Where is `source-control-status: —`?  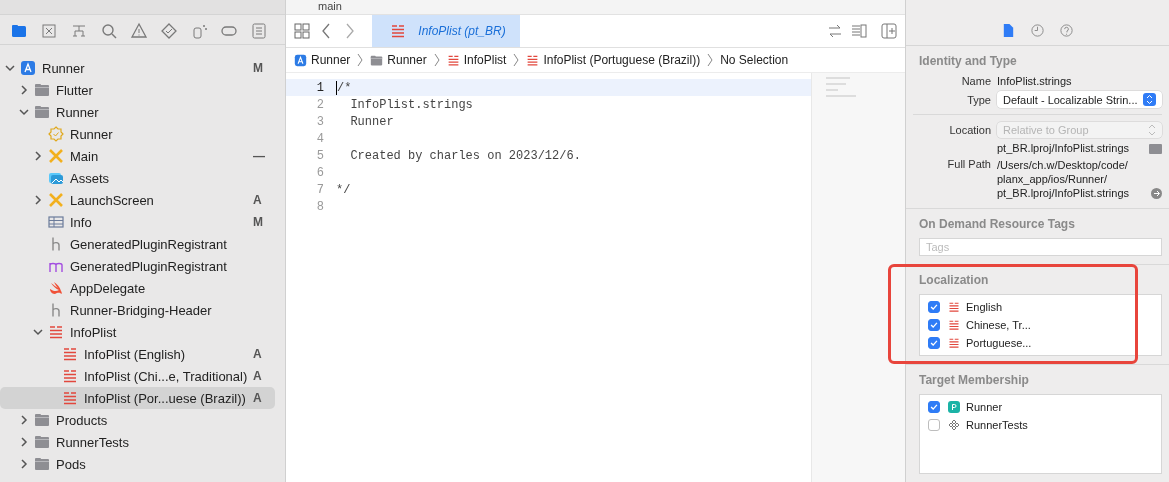 source-control-status: — is located at coordinates (259, 156).